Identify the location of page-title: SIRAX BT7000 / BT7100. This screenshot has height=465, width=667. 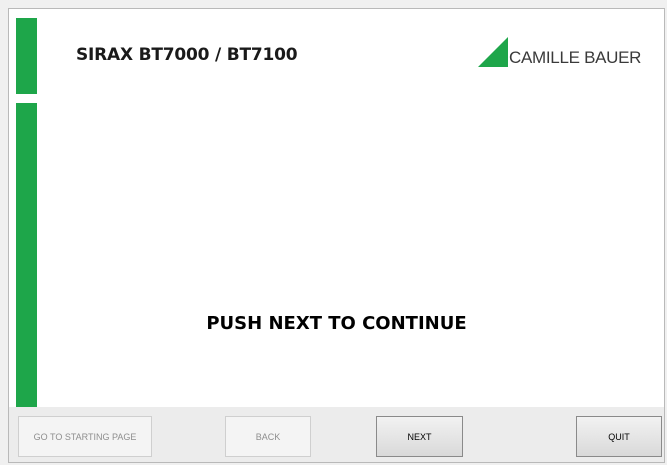
(187, 55).